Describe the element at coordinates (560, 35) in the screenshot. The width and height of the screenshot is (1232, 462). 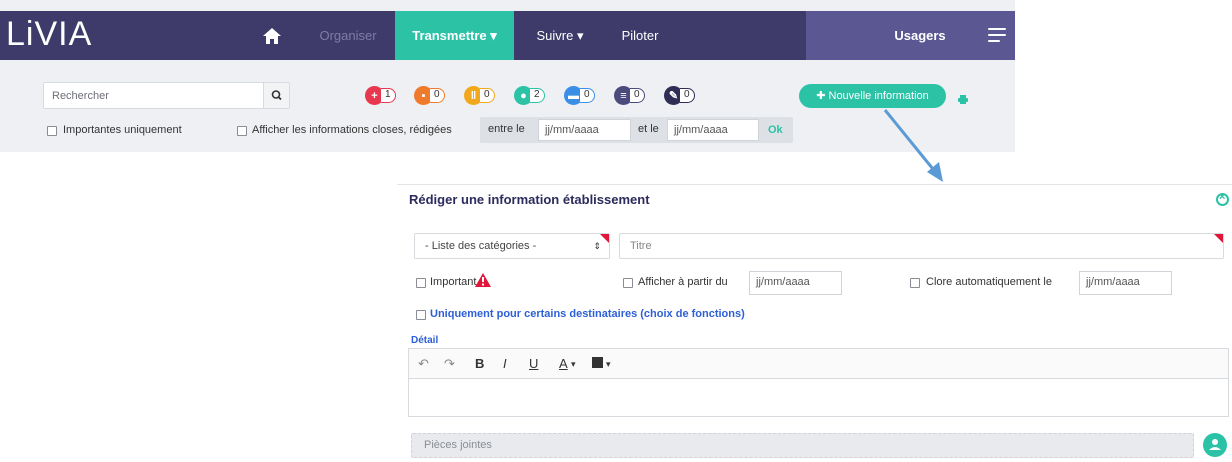
I see `nav-suivre: Suivre ▾` at that location.